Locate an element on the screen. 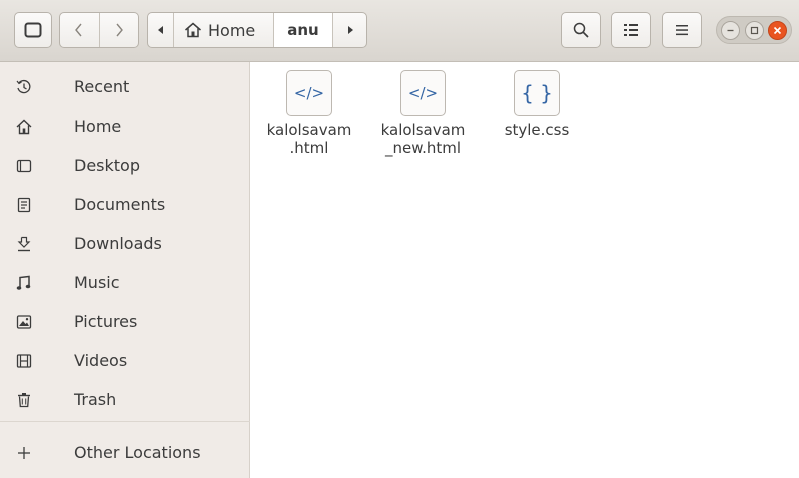 This screenshot has width=799, height=478. sidebar-item-downloads: Downloads is located at coordinates (125, 243).